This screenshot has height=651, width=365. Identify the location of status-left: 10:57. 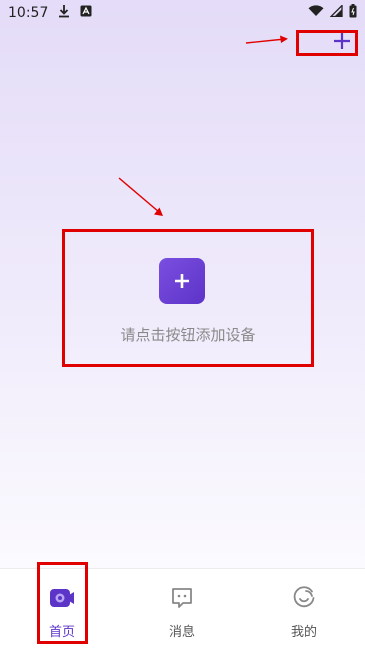
(50, 13).